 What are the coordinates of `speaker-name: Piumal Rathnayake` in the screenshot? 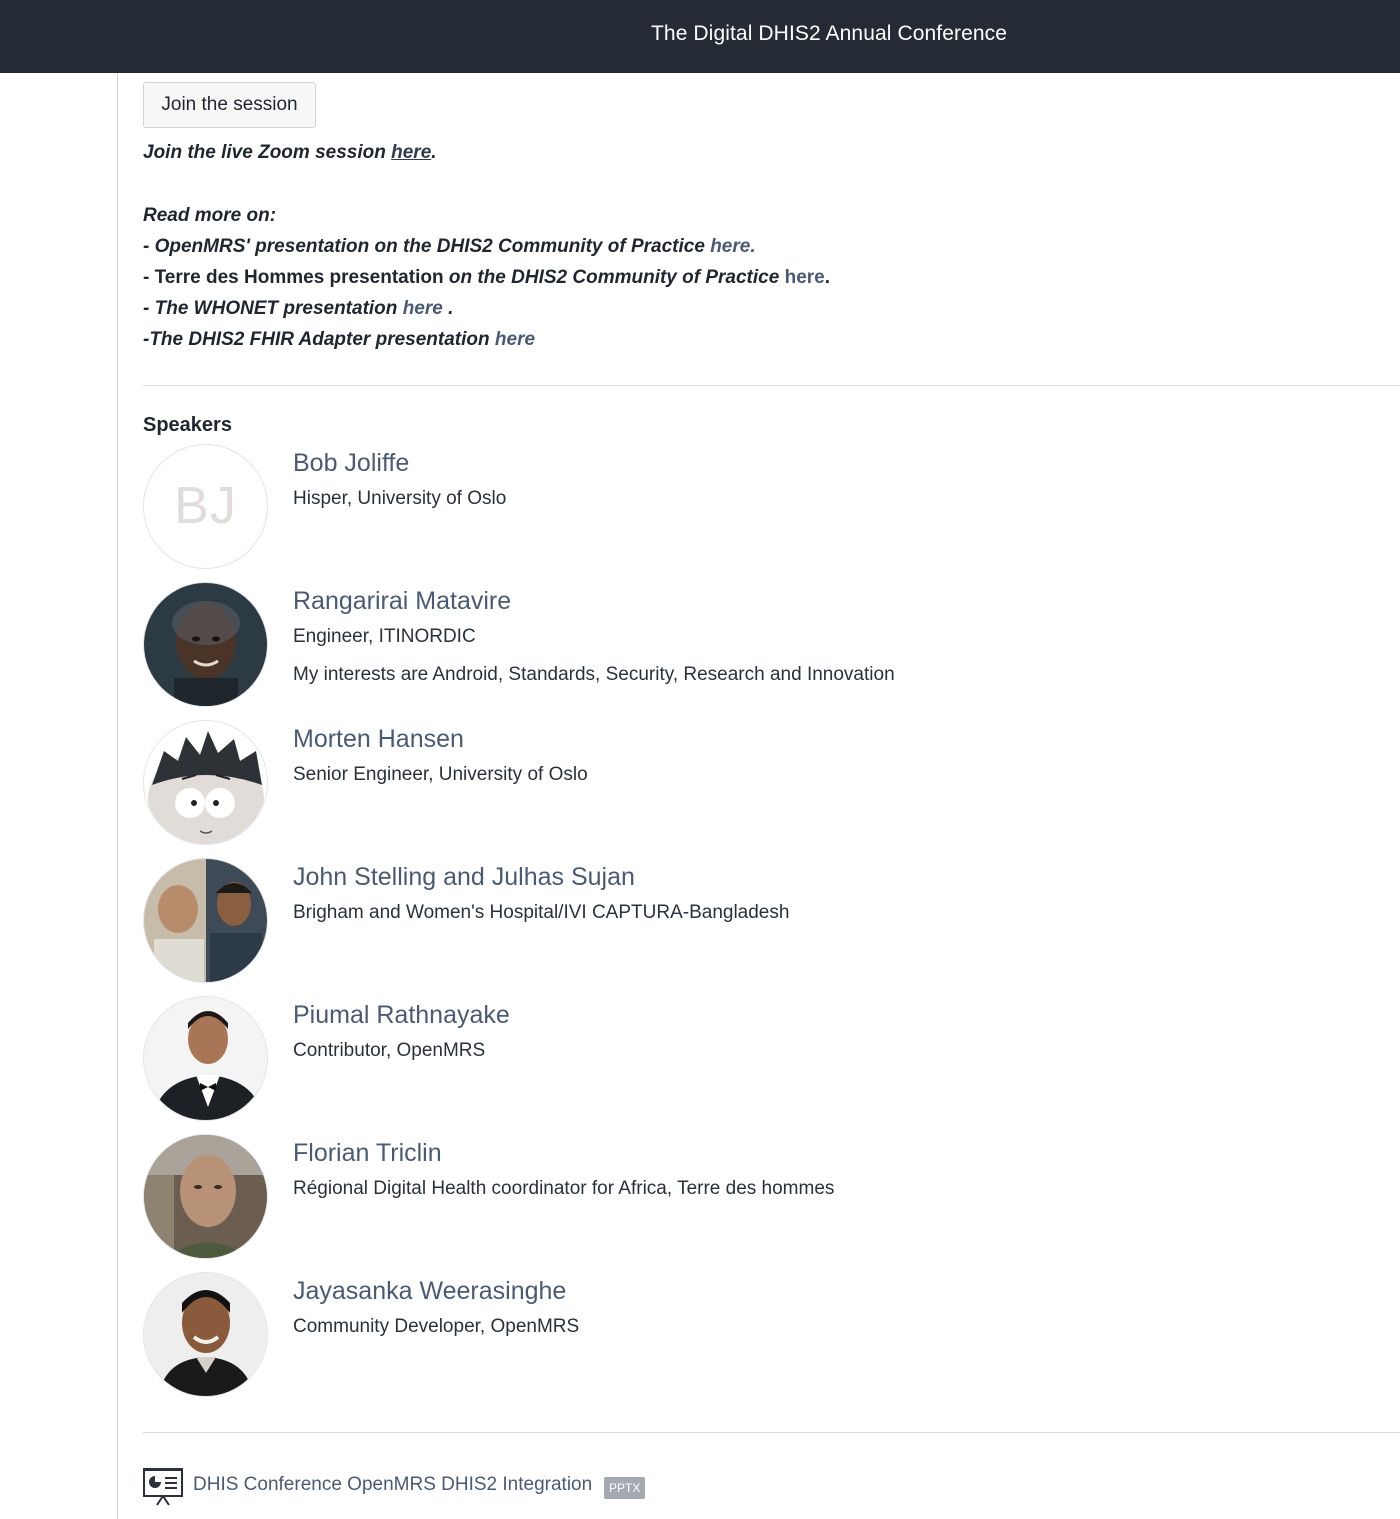 It's located at (401, 1015).